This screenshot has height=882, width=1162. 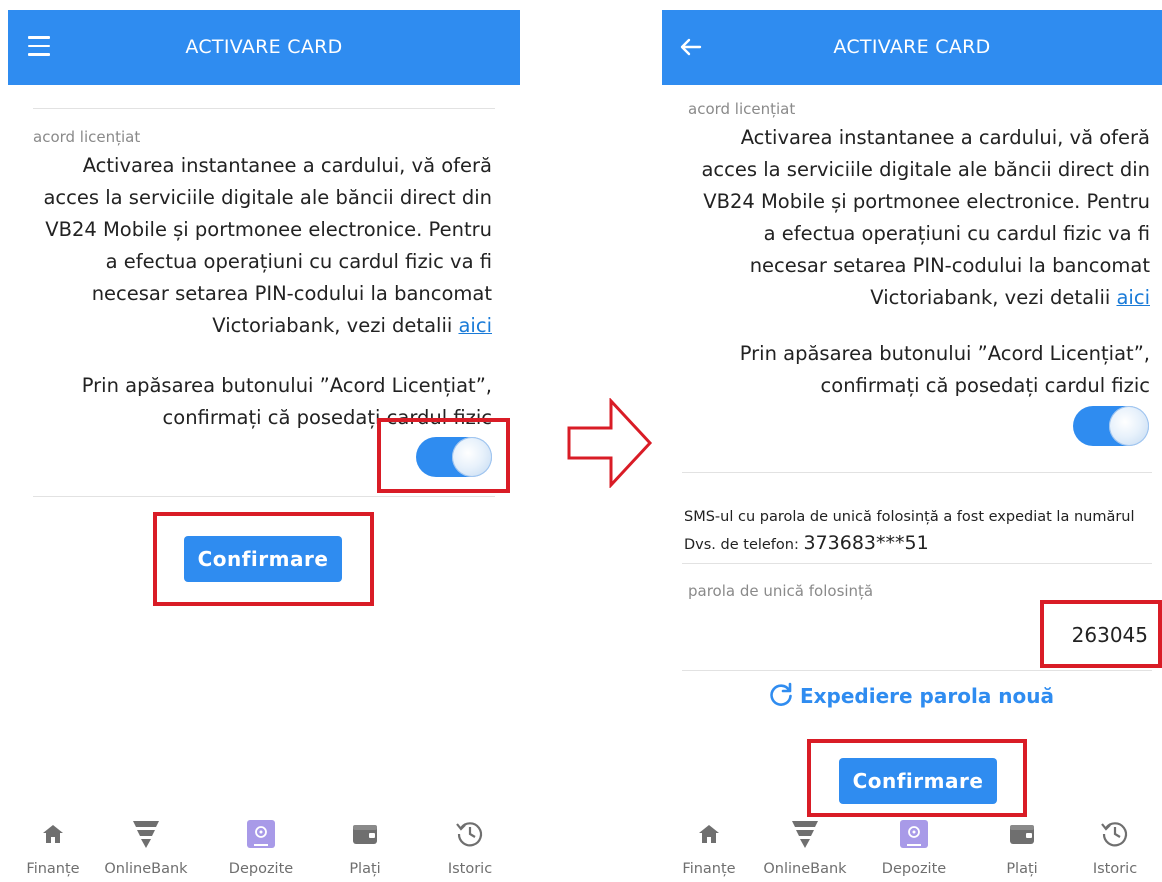 What do you see at coordinates (781, 591) in the screenshot?
I see `otp-label: parola de unică folosință` at bounding box center [781, 591].